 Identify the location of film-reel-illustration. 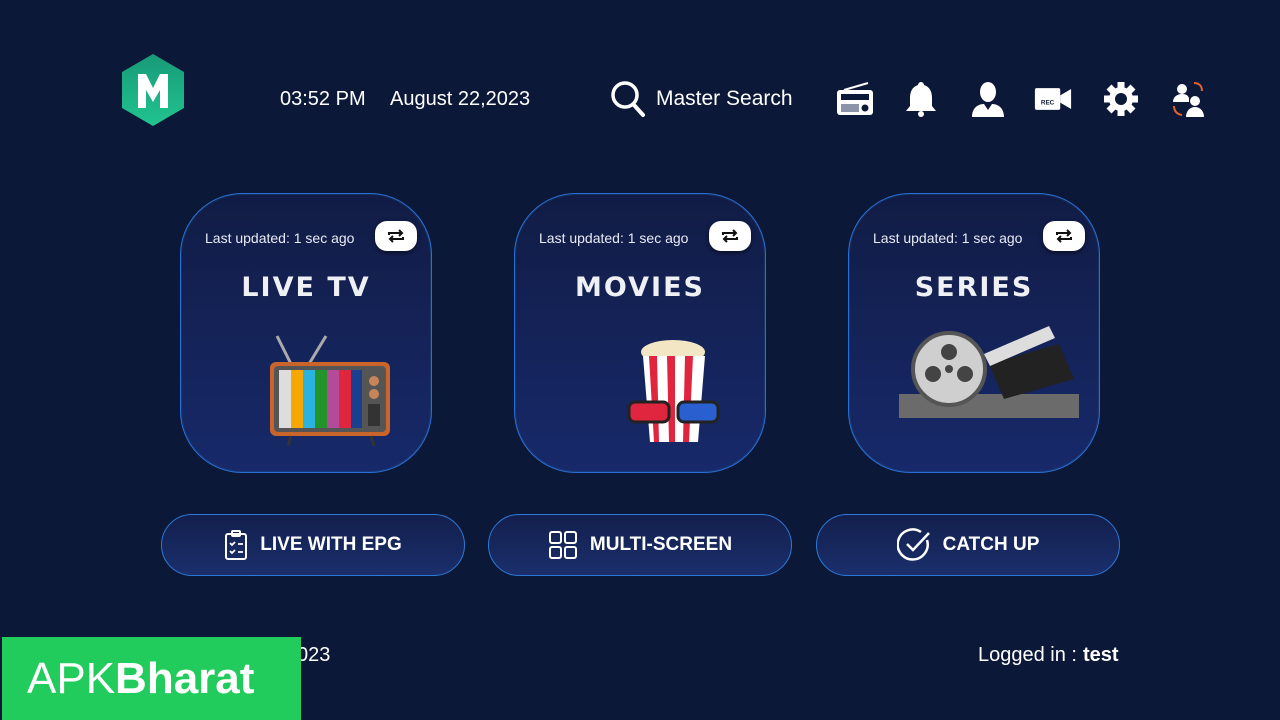
(989, 372).